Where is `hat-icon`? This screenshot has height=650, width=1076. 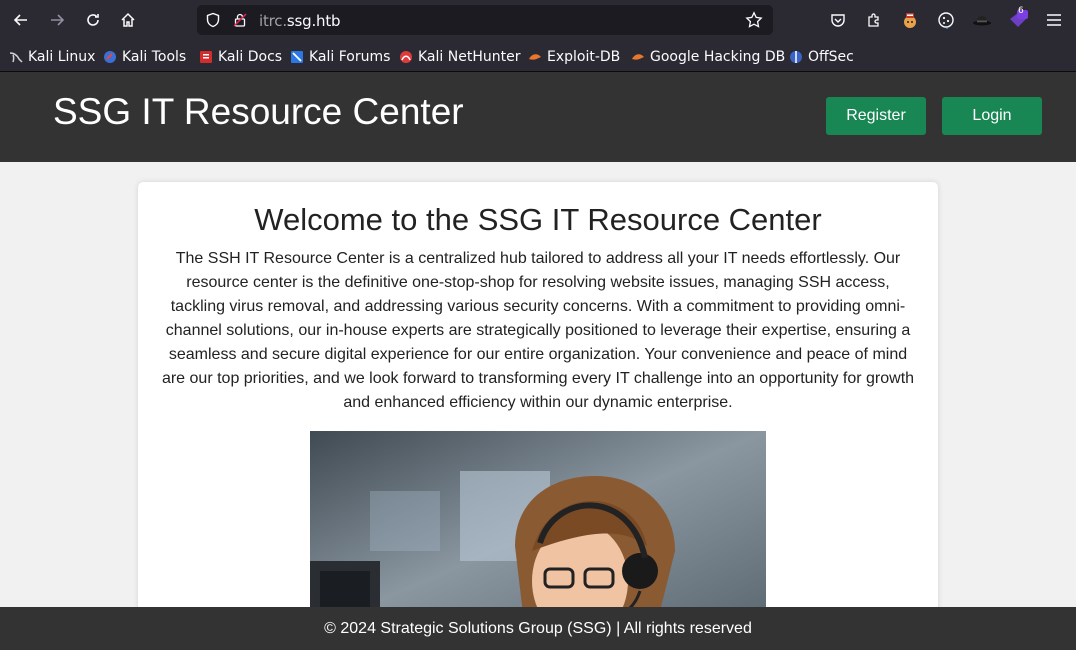 hat-icon is located at coordinates (982, 21).